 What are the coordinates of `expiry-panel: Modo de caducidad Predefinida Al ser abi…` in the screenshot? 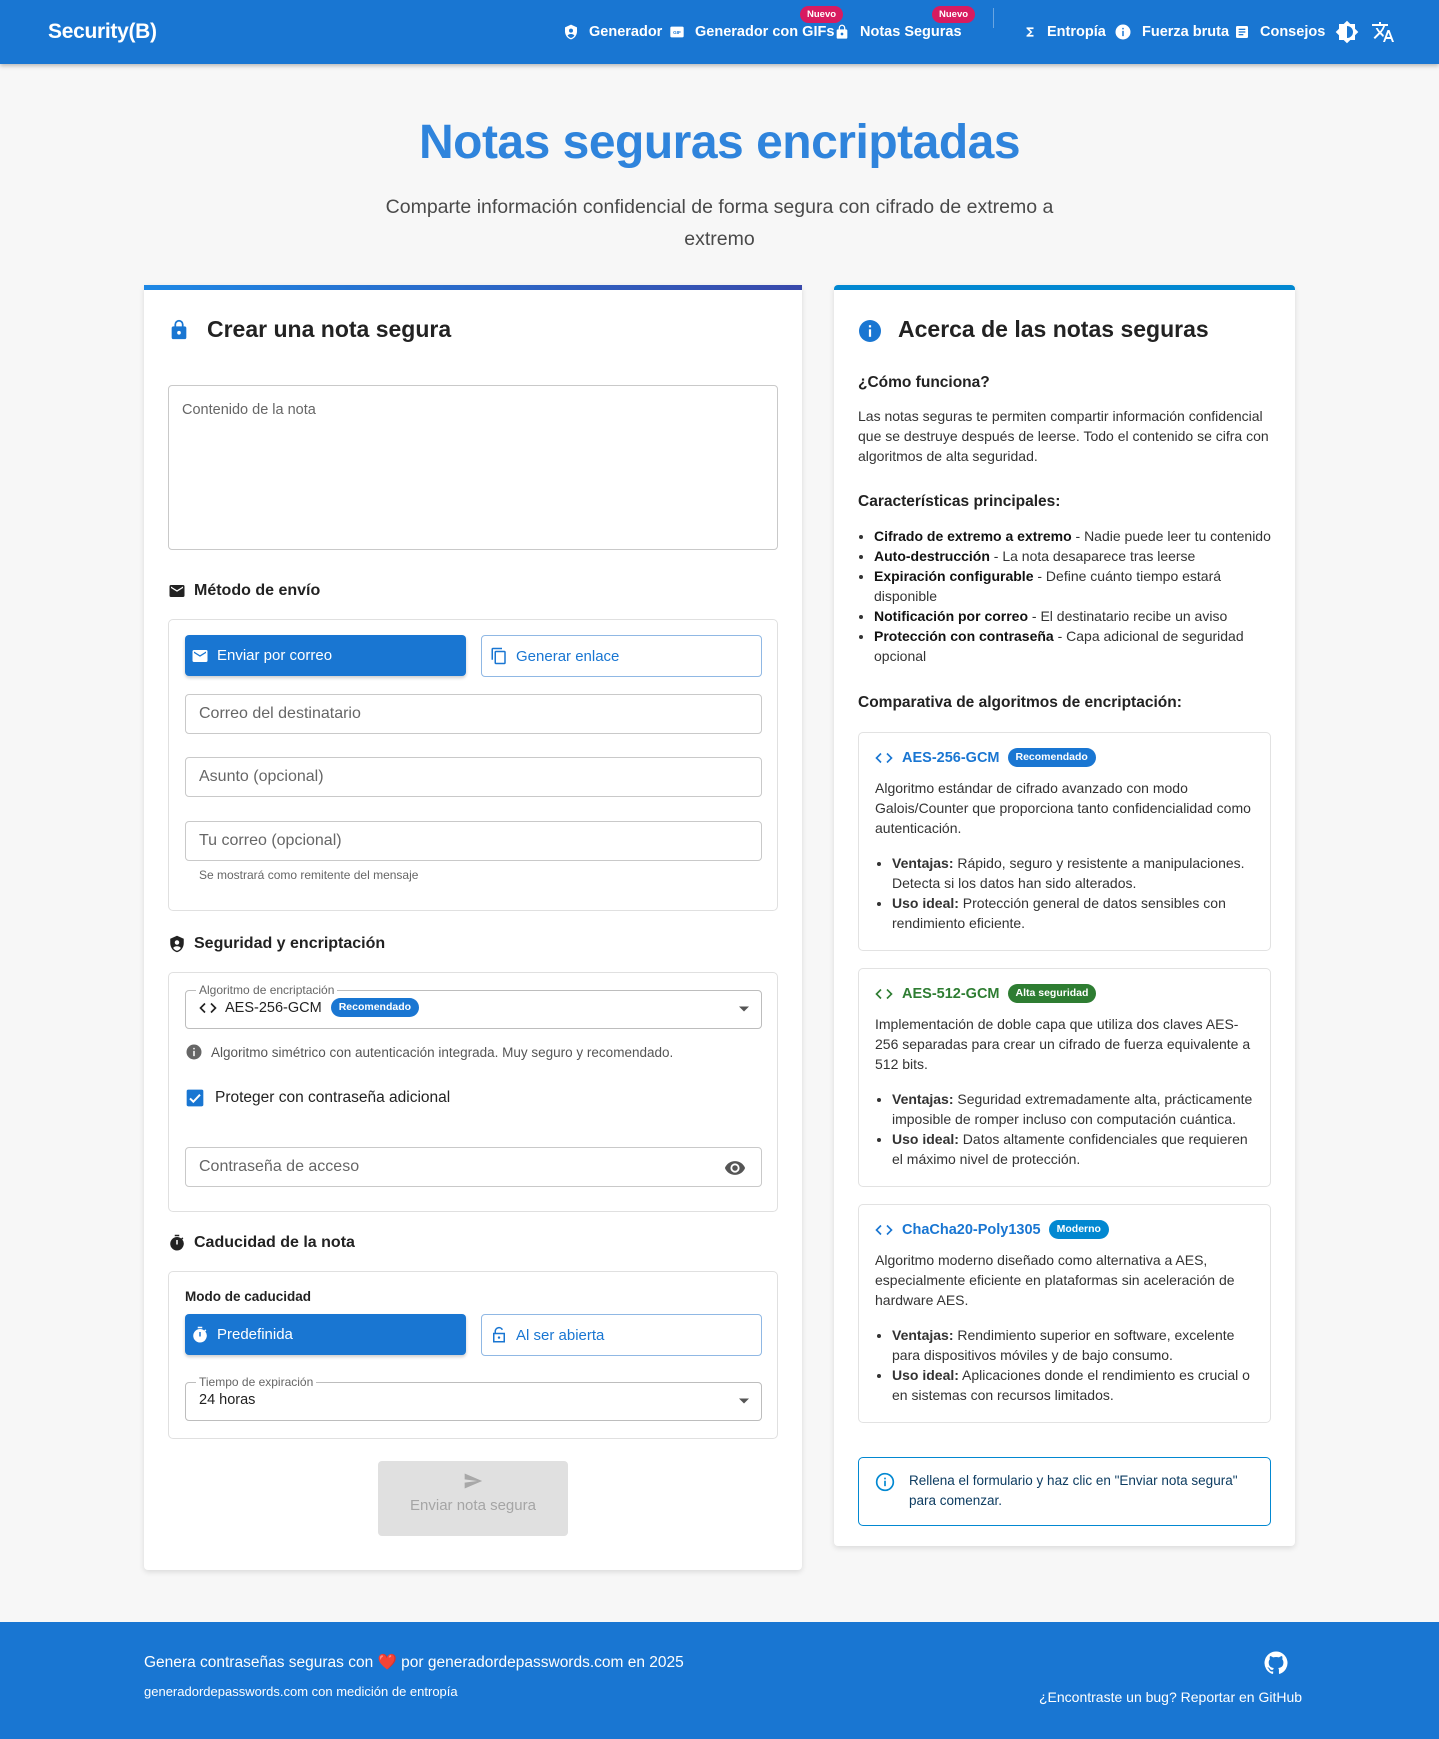 It's located at (473, 1355).